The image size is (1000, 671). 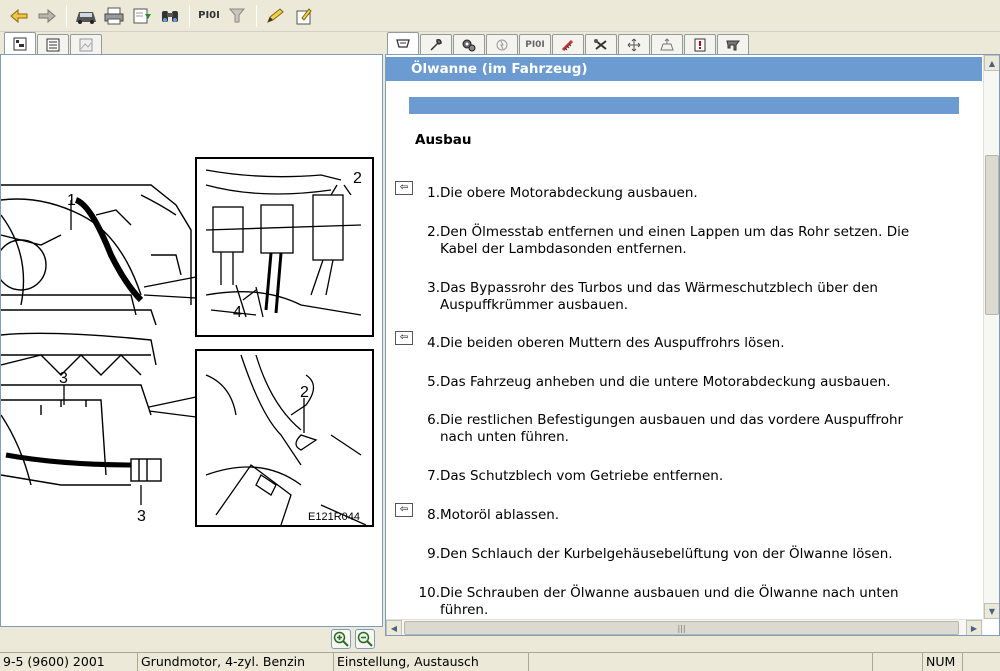 I want to click on pioi-tab-label: PI0I, so click(x=535, y=44).